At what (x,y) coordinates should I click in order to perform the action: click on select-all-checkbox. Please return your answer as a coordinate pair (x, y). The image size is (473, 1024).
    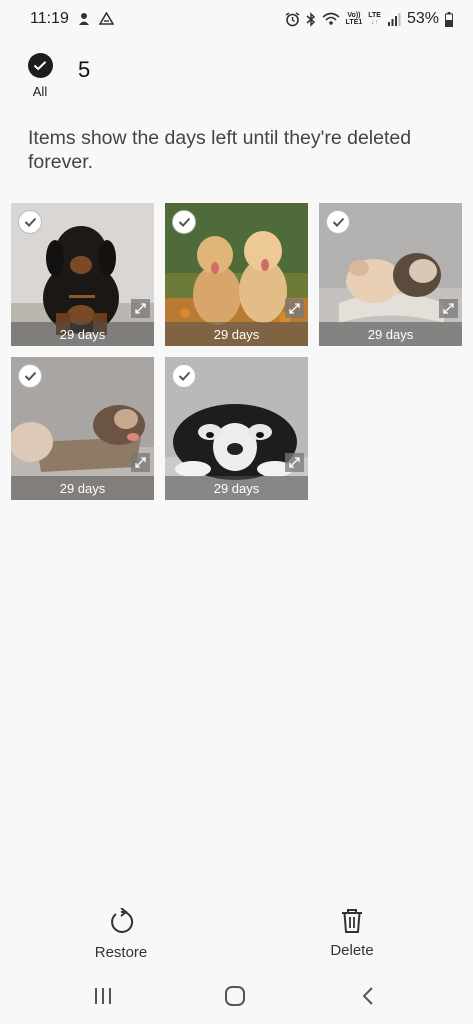
    Looking at the image, I should click on (40, 65).